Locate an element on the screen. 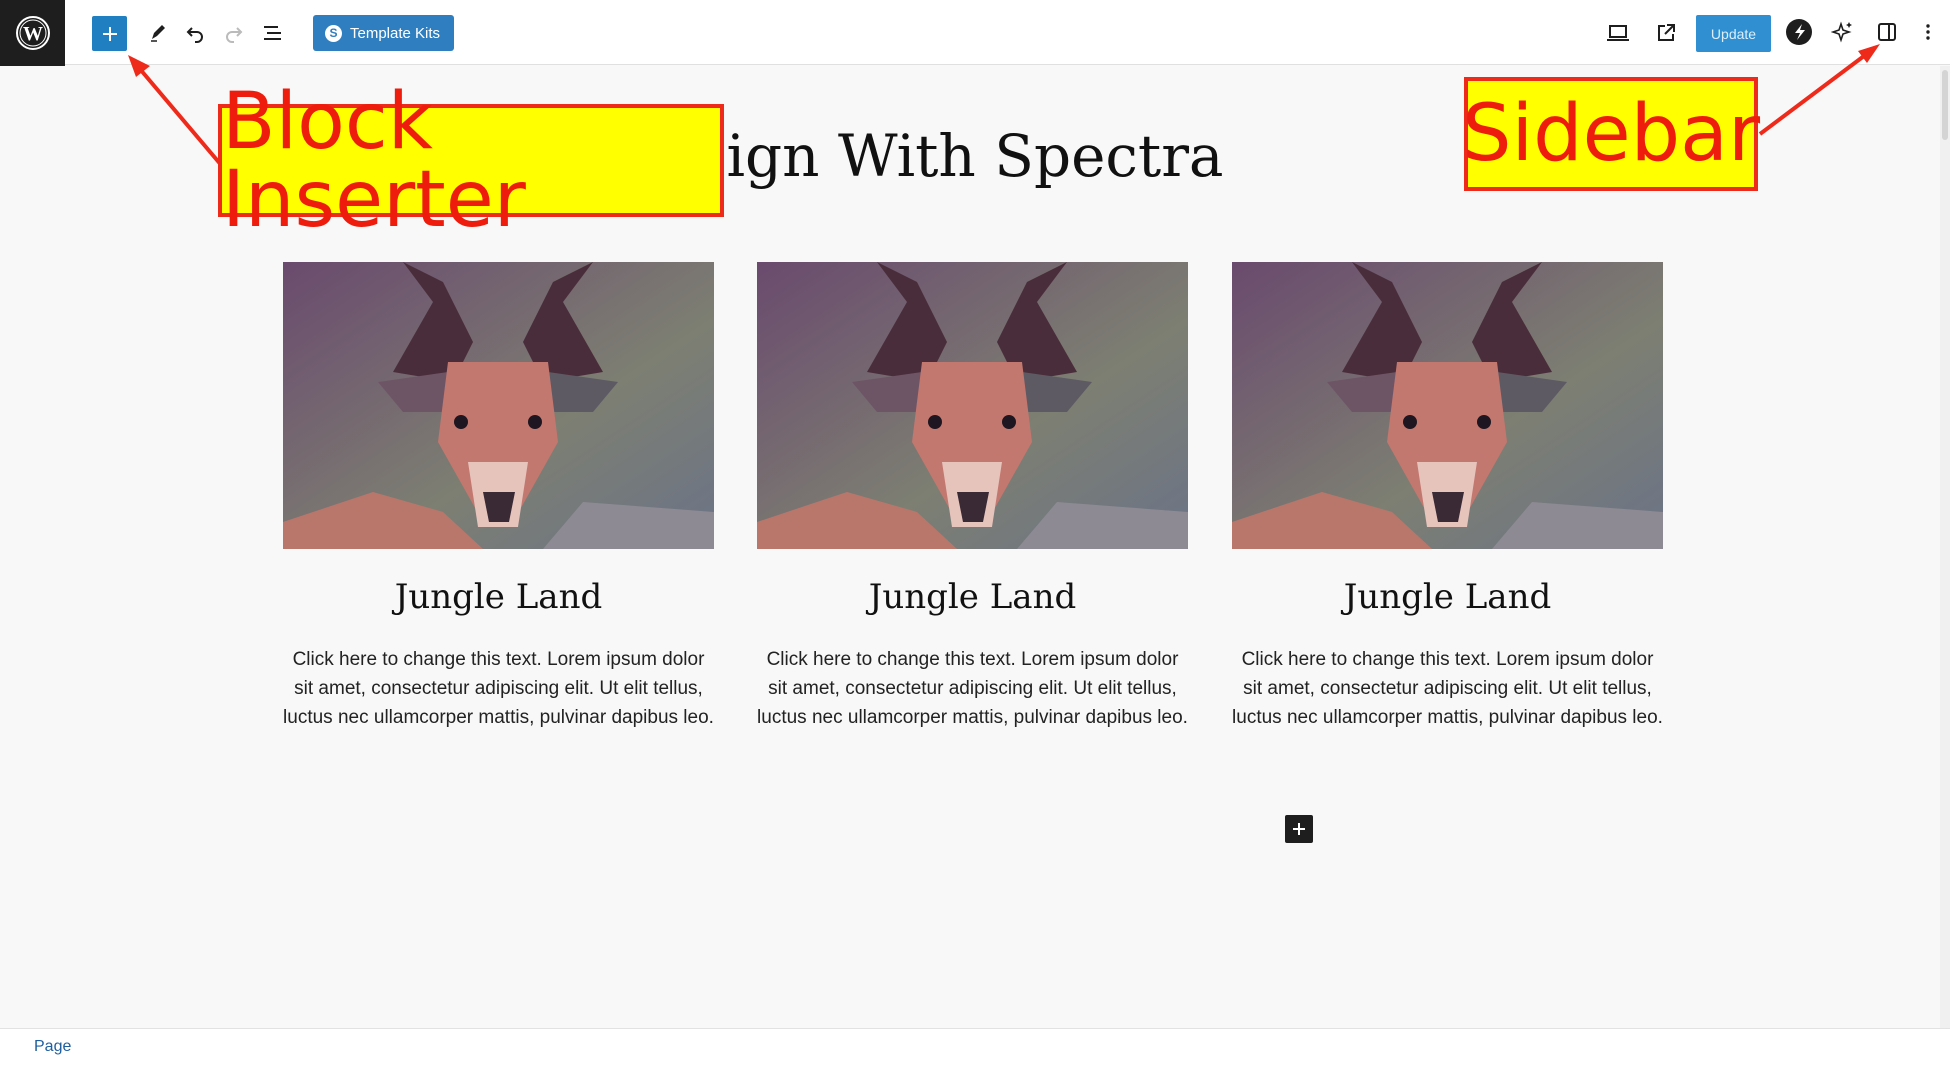 The image size is (1950, 1065). editor-footer: Page is located at coordinates (975, 1046).